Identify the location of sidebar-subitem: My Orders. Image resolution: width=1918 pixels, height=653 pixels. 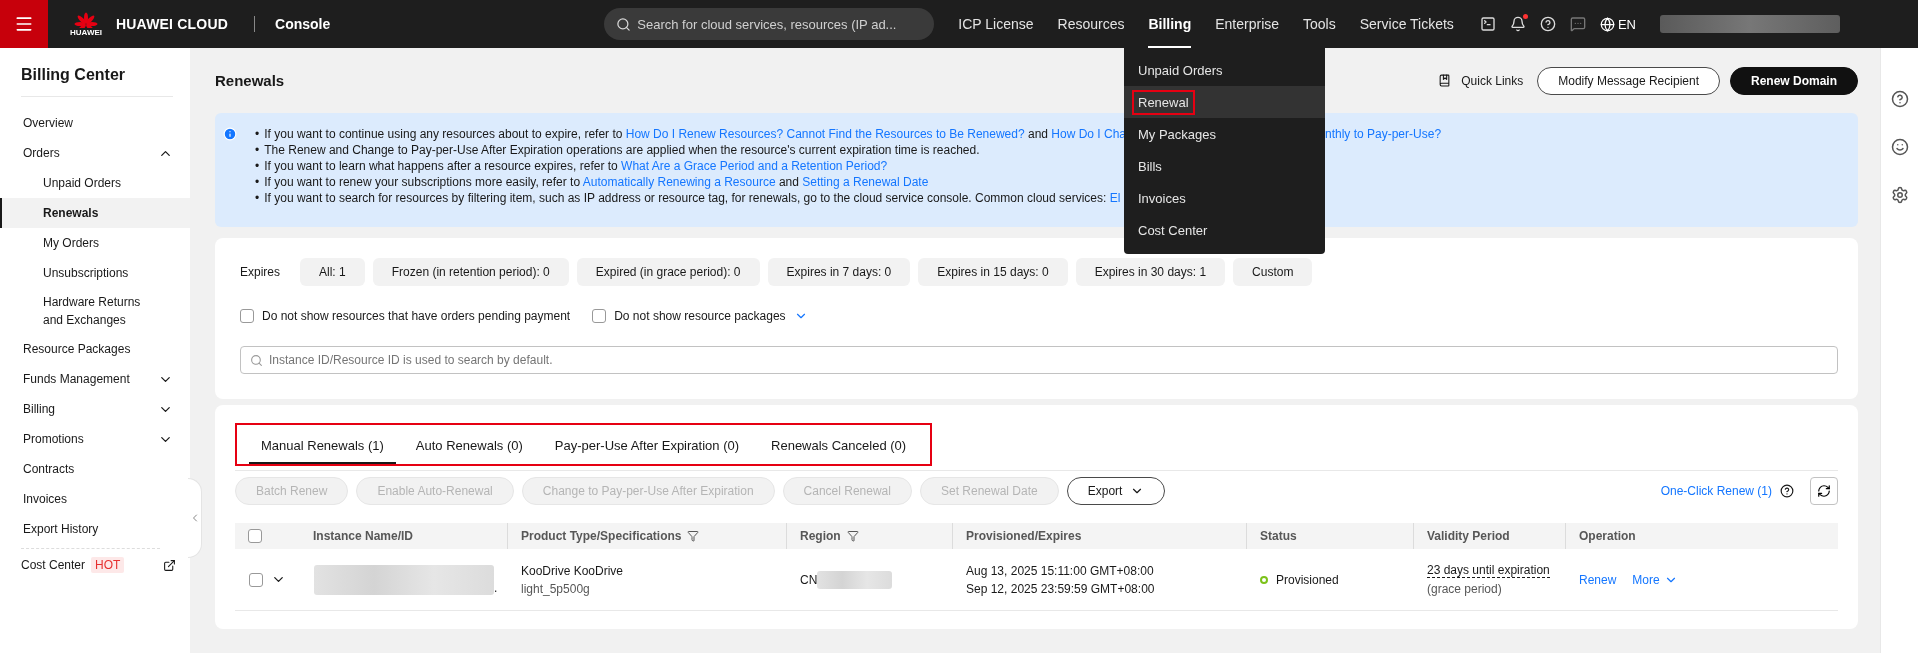
(95, 243).